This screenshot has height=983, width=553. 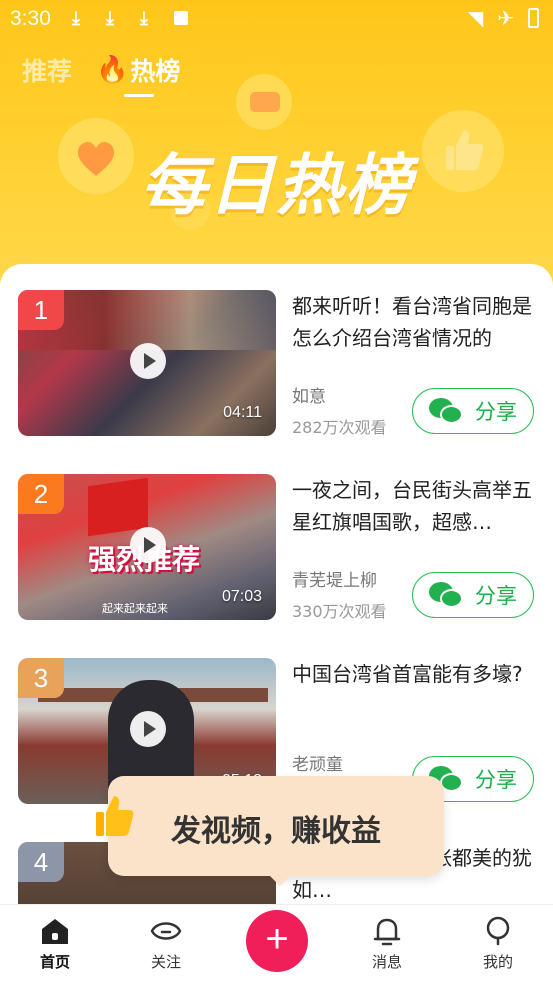 I want to click on video-title: 都来听听！看台湾省同胞是怎么介绍台湾省情况的, so click(x=415, y=322).